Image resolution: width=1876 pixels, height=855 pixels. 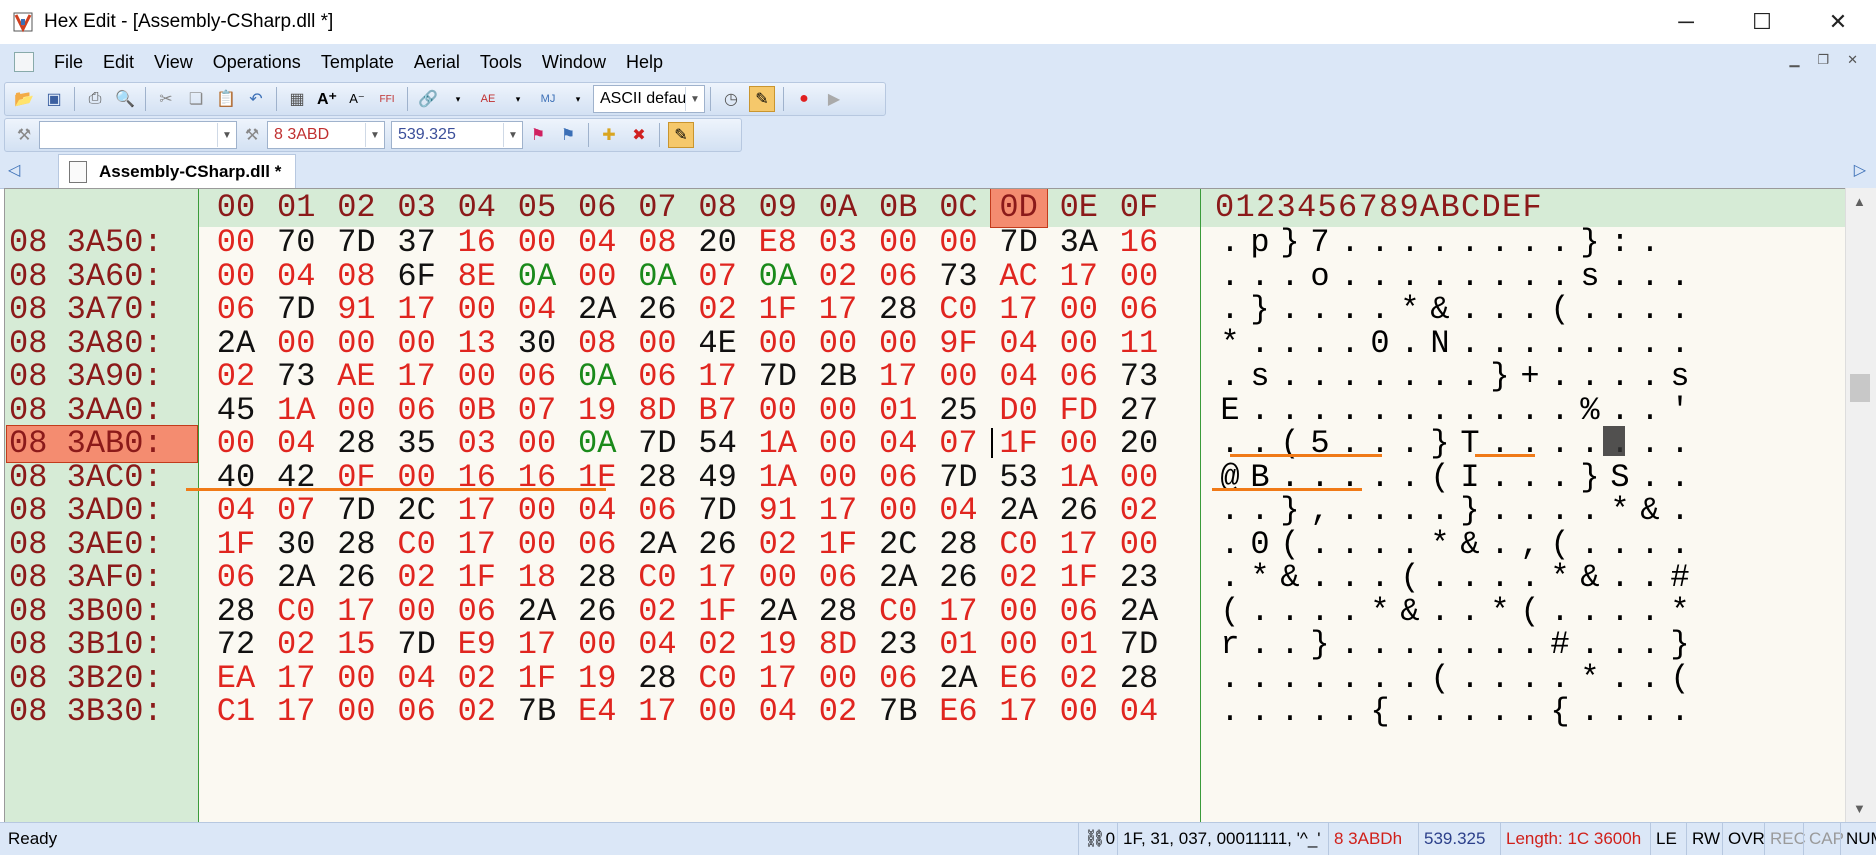 I want to click on menu-tools: Tools, so click(x=501, y=62).